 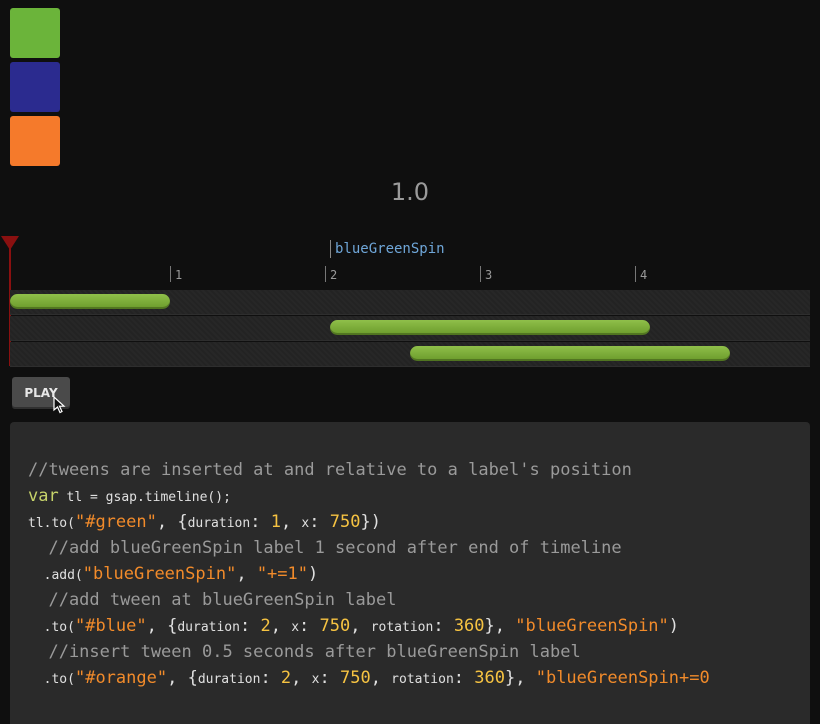 What do you see at coordinates (275, 522) in the screenshot?
I see `code-number: 1` at bounding box center [275, 522].